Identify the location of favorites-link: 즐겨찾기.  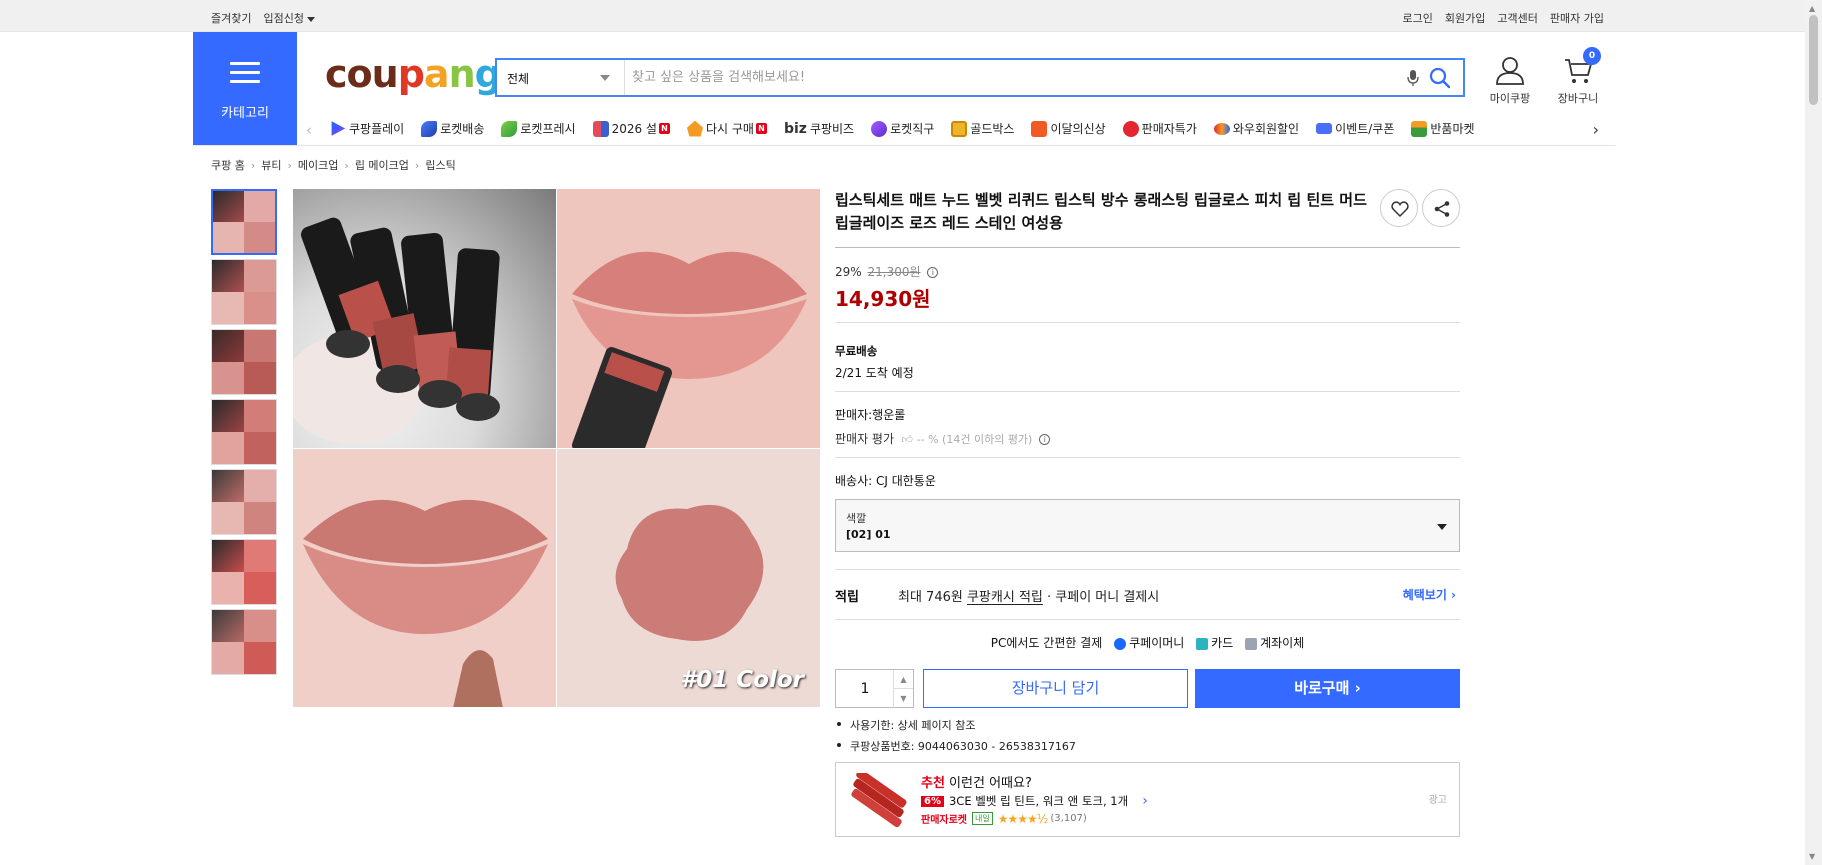
(231, 18).